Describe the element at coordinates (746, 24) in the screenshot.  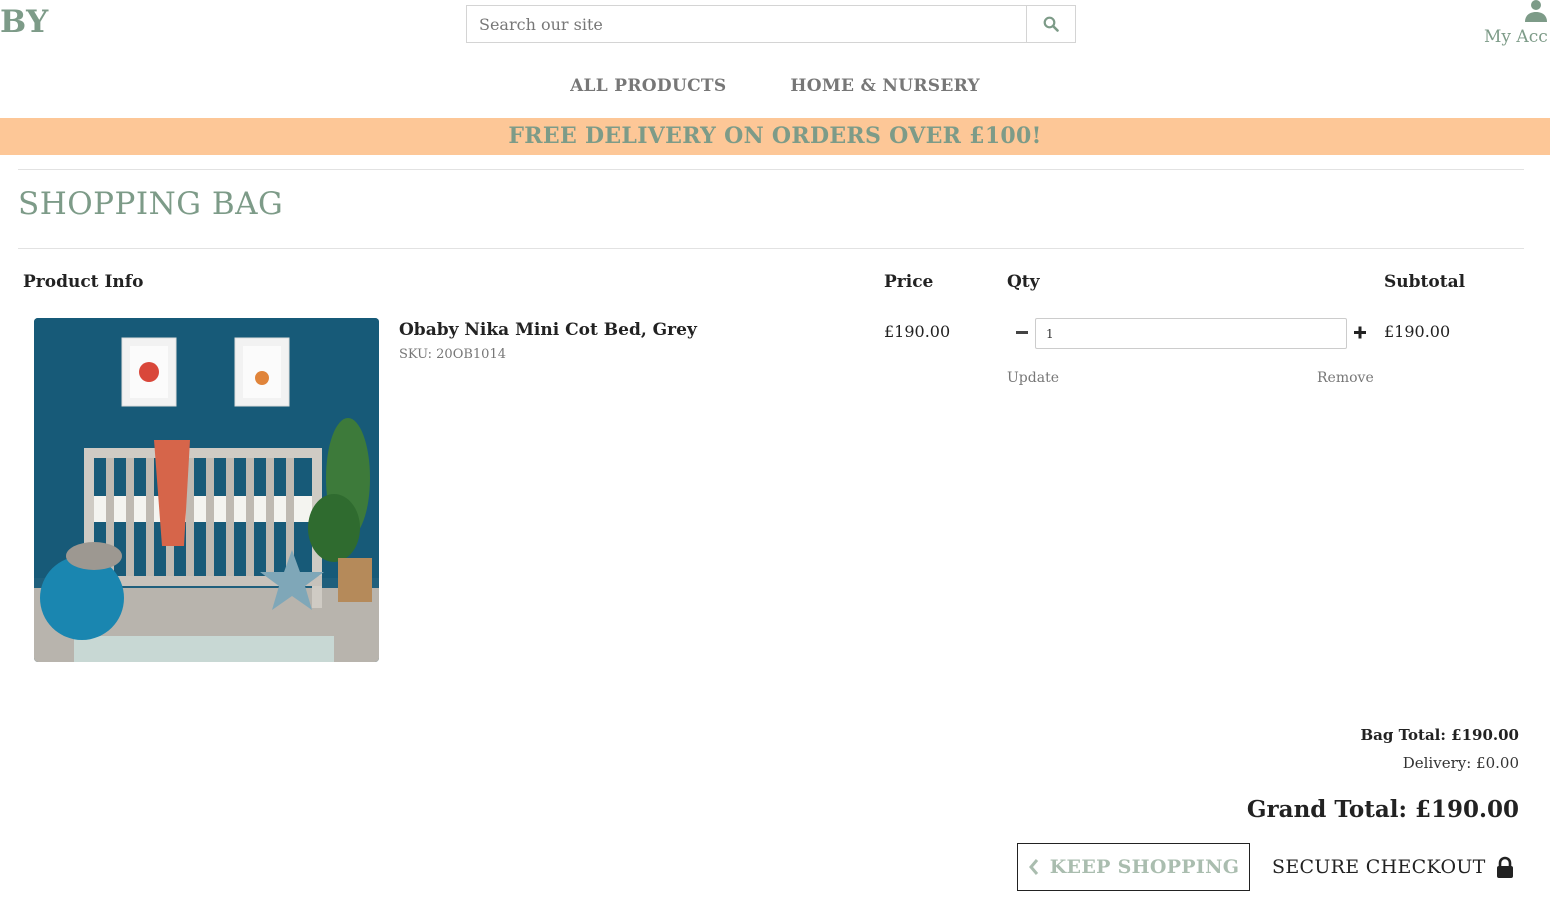
I see `search-input` at that location.